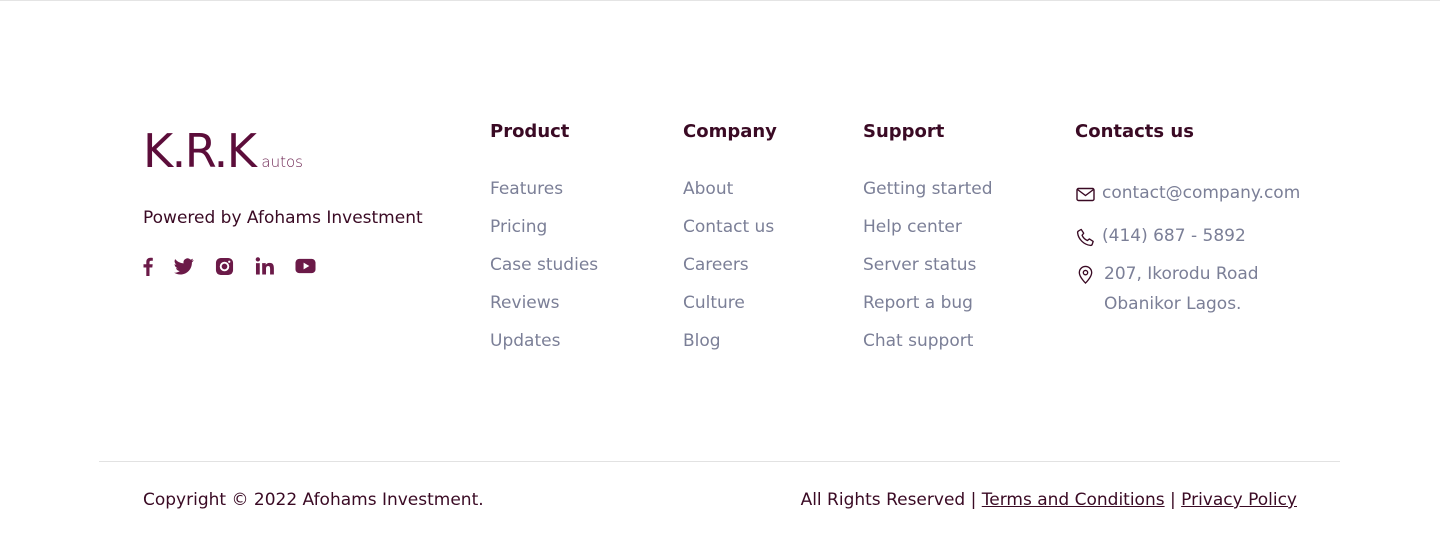 This screenshot has width=1440, height=541. Describe the element at coordinates (928, 350) in the screenshot. I see `link-chat-support: Chat support` at that location.